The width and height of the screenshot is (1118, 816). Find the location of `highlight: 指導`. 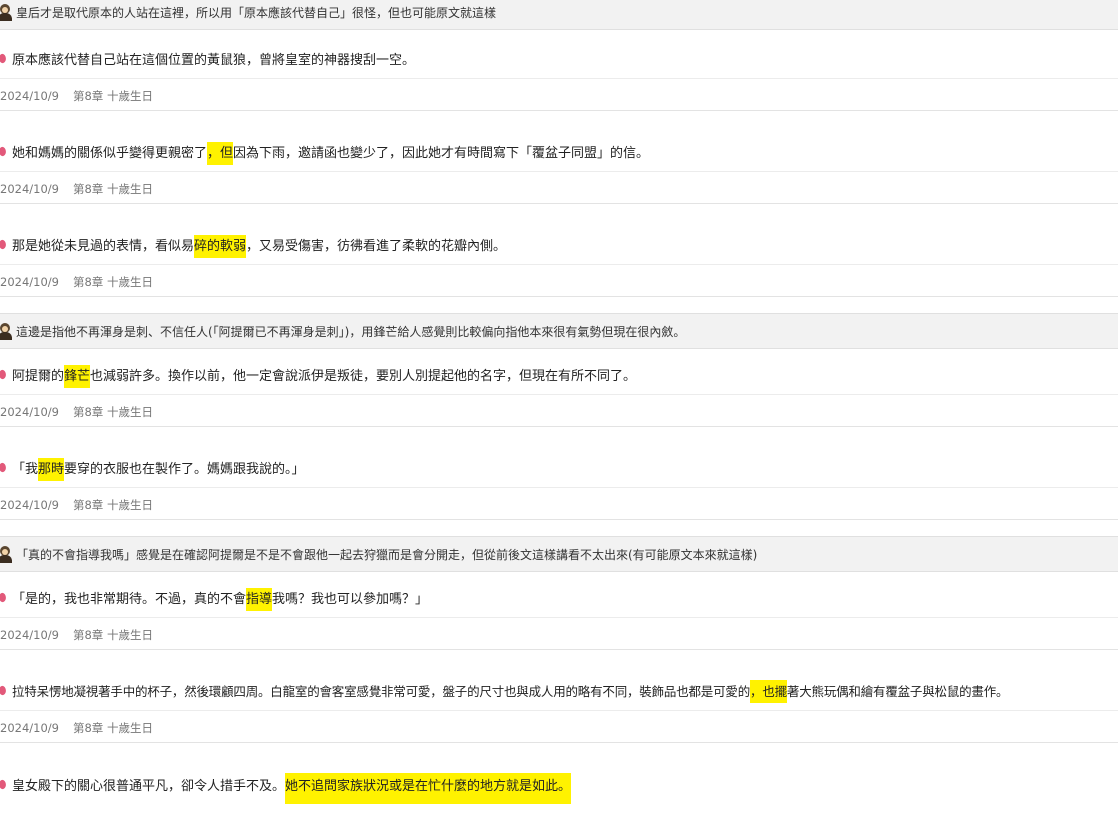

highlight: 指導 is located at coordinates (259, 599).